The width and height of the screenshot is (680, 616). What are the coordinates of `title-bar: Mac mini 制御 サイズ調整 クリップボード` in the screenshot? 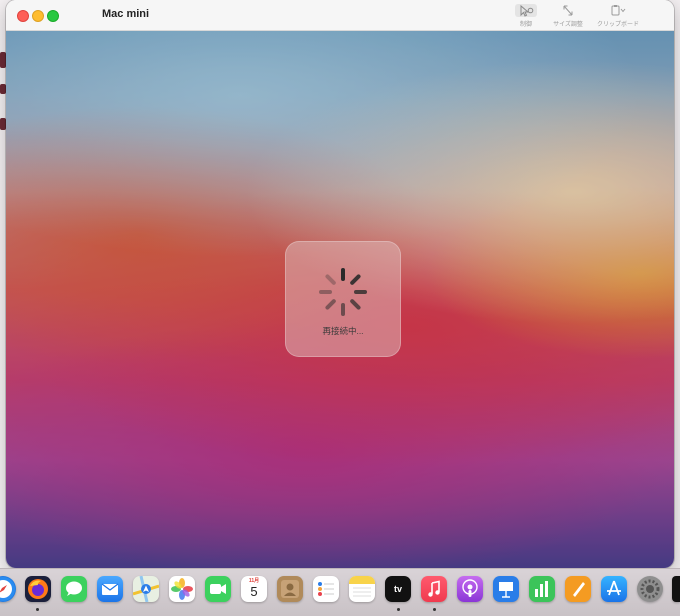 It's located at (340, 15).